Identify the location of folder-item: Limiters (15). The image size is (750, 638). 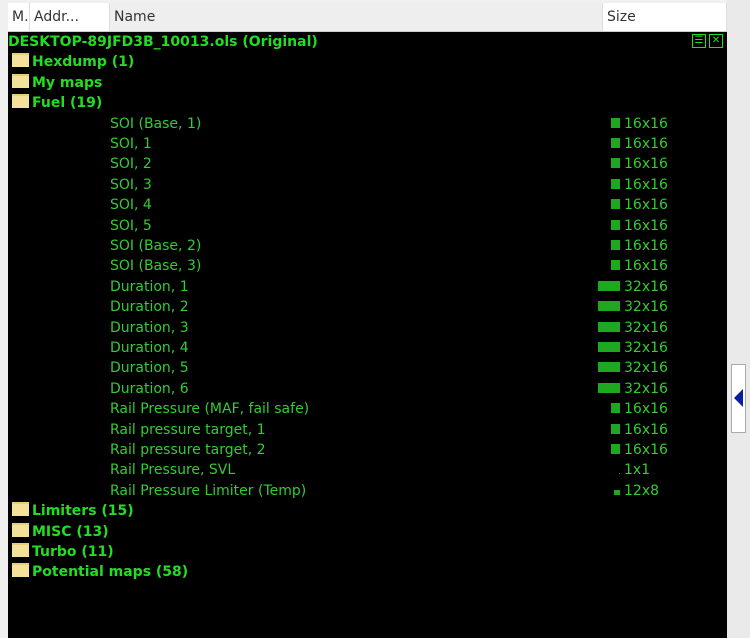
(71, 511).